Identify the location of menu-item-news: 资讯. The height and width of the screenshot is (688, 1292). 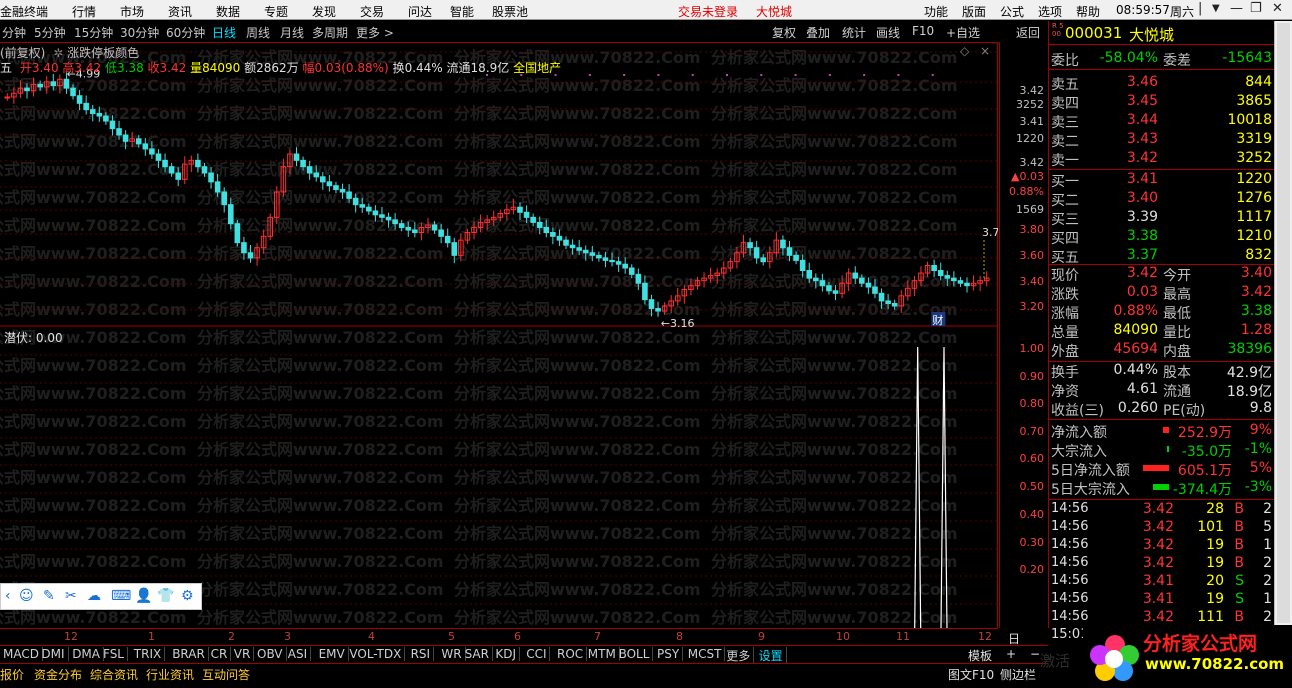
(180, 11).